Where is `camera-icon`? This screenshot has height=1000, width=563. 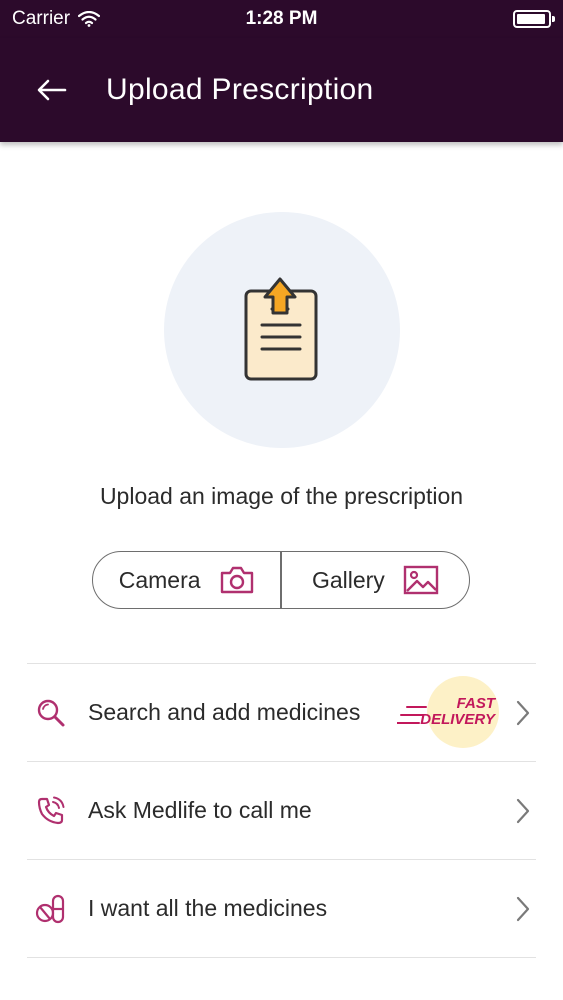
camera-icon is located at coordinates (236, 580).